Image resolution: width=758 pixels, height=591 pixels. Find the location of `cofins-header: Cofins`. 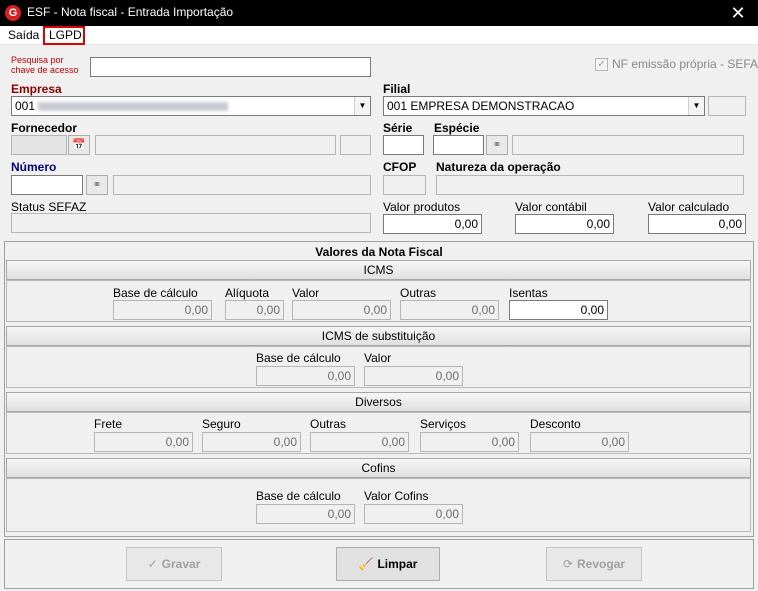

cofins-header: Cofins is located at coordinates (378, 468).